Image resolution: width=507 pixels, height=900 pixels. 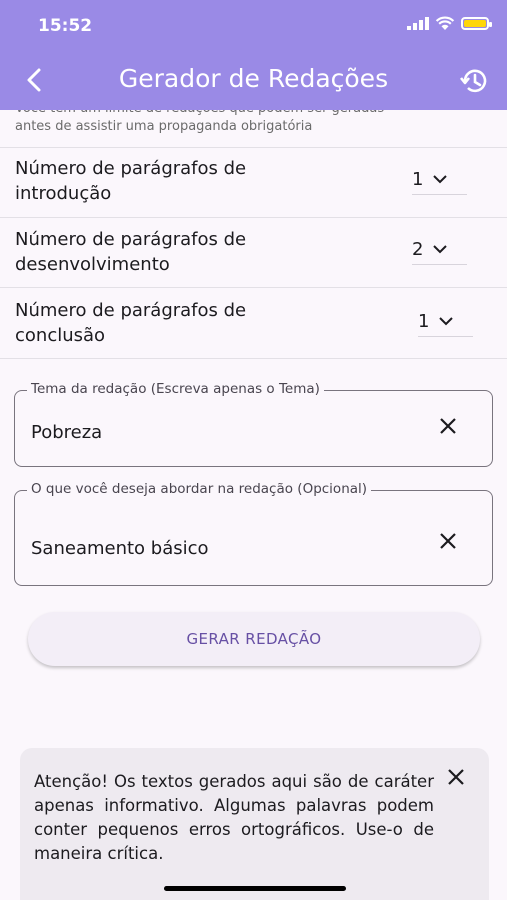 I want to click on cellular-signal-icon, so click(x=418, y=23).